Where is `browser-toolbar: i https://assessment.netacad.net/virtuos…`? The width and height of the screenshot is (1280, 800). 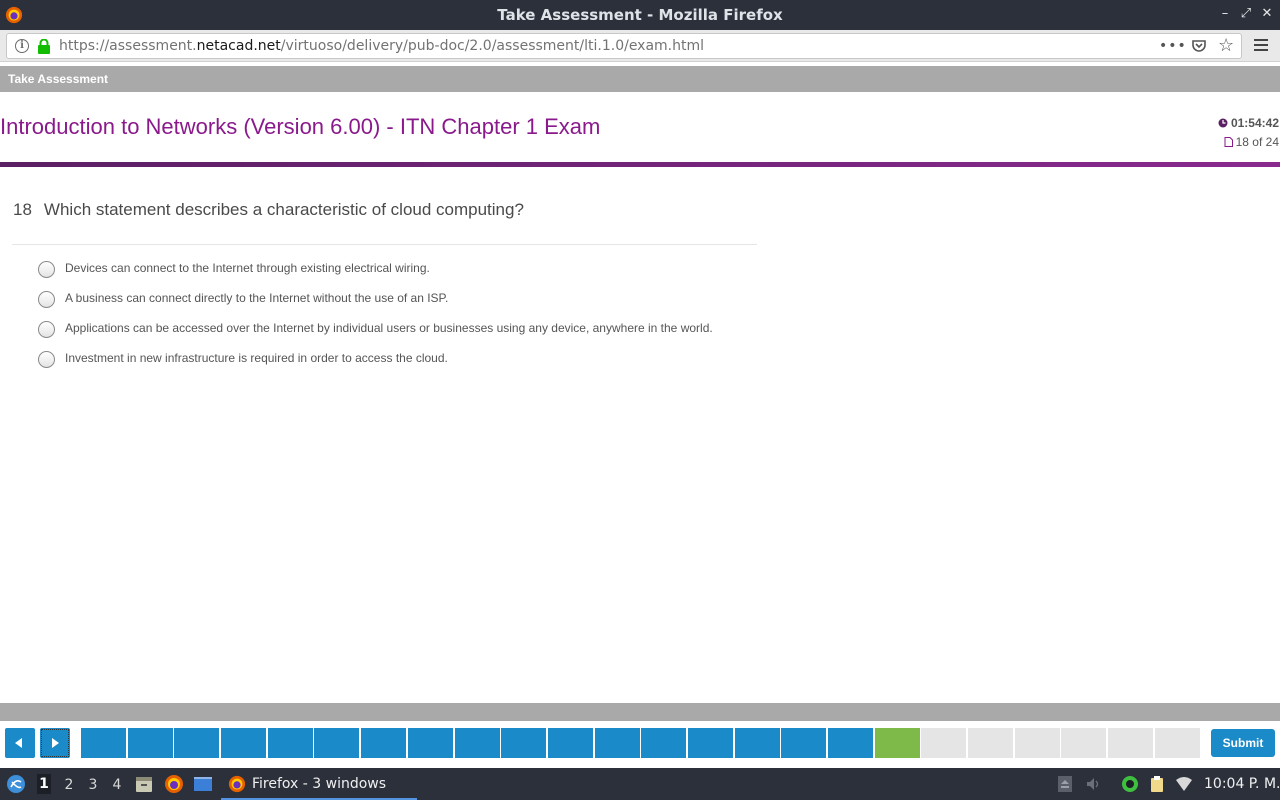 browser-toolbar: i https://assessment.netacad.net/virtuos… is located at coordinates (640, 46).